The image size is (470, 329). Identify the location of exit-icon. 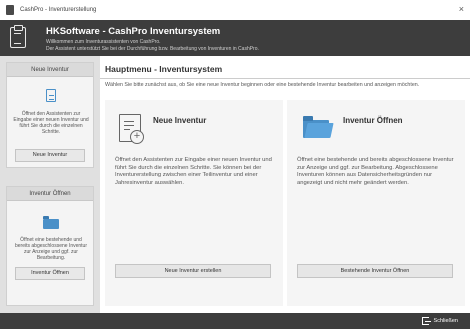
(426, 321).